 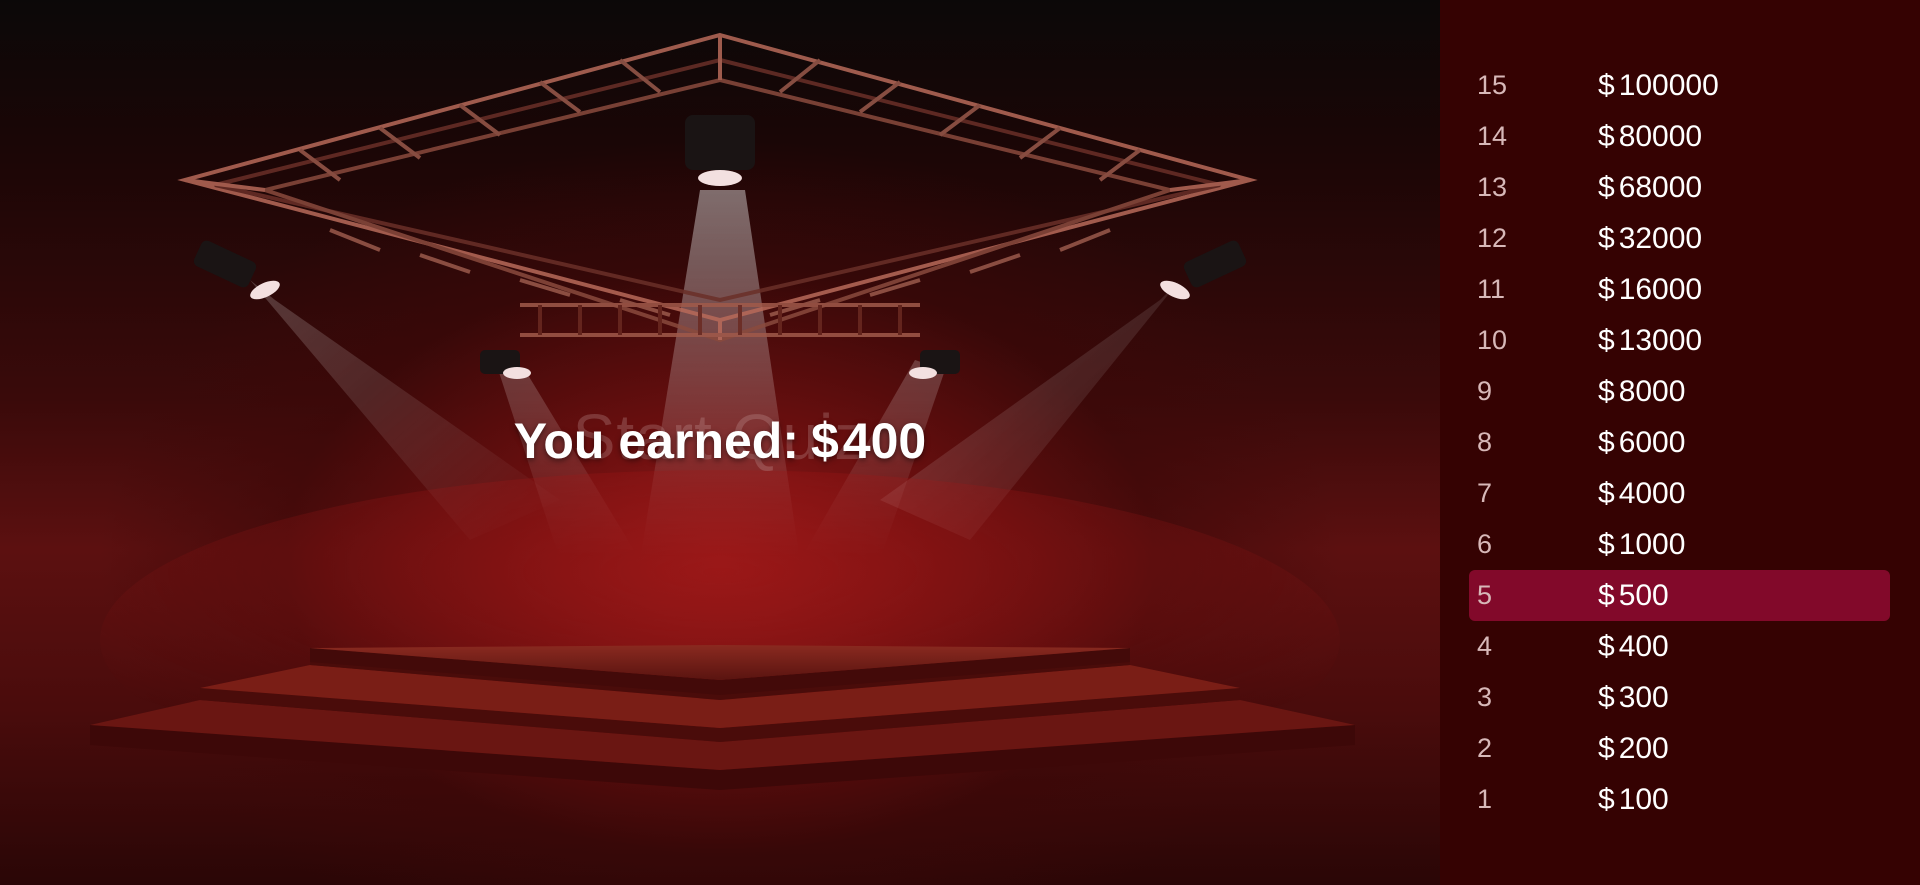 I want to click on prize-amount: $300, so click(x=1633, y=698).